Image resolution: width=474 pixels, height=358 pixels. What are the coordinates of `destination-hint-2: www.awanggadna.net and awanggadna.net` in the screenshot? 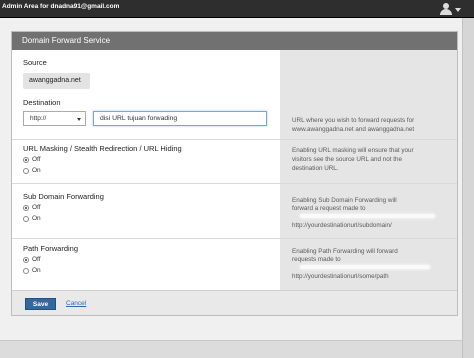 It's located at (353, 129).